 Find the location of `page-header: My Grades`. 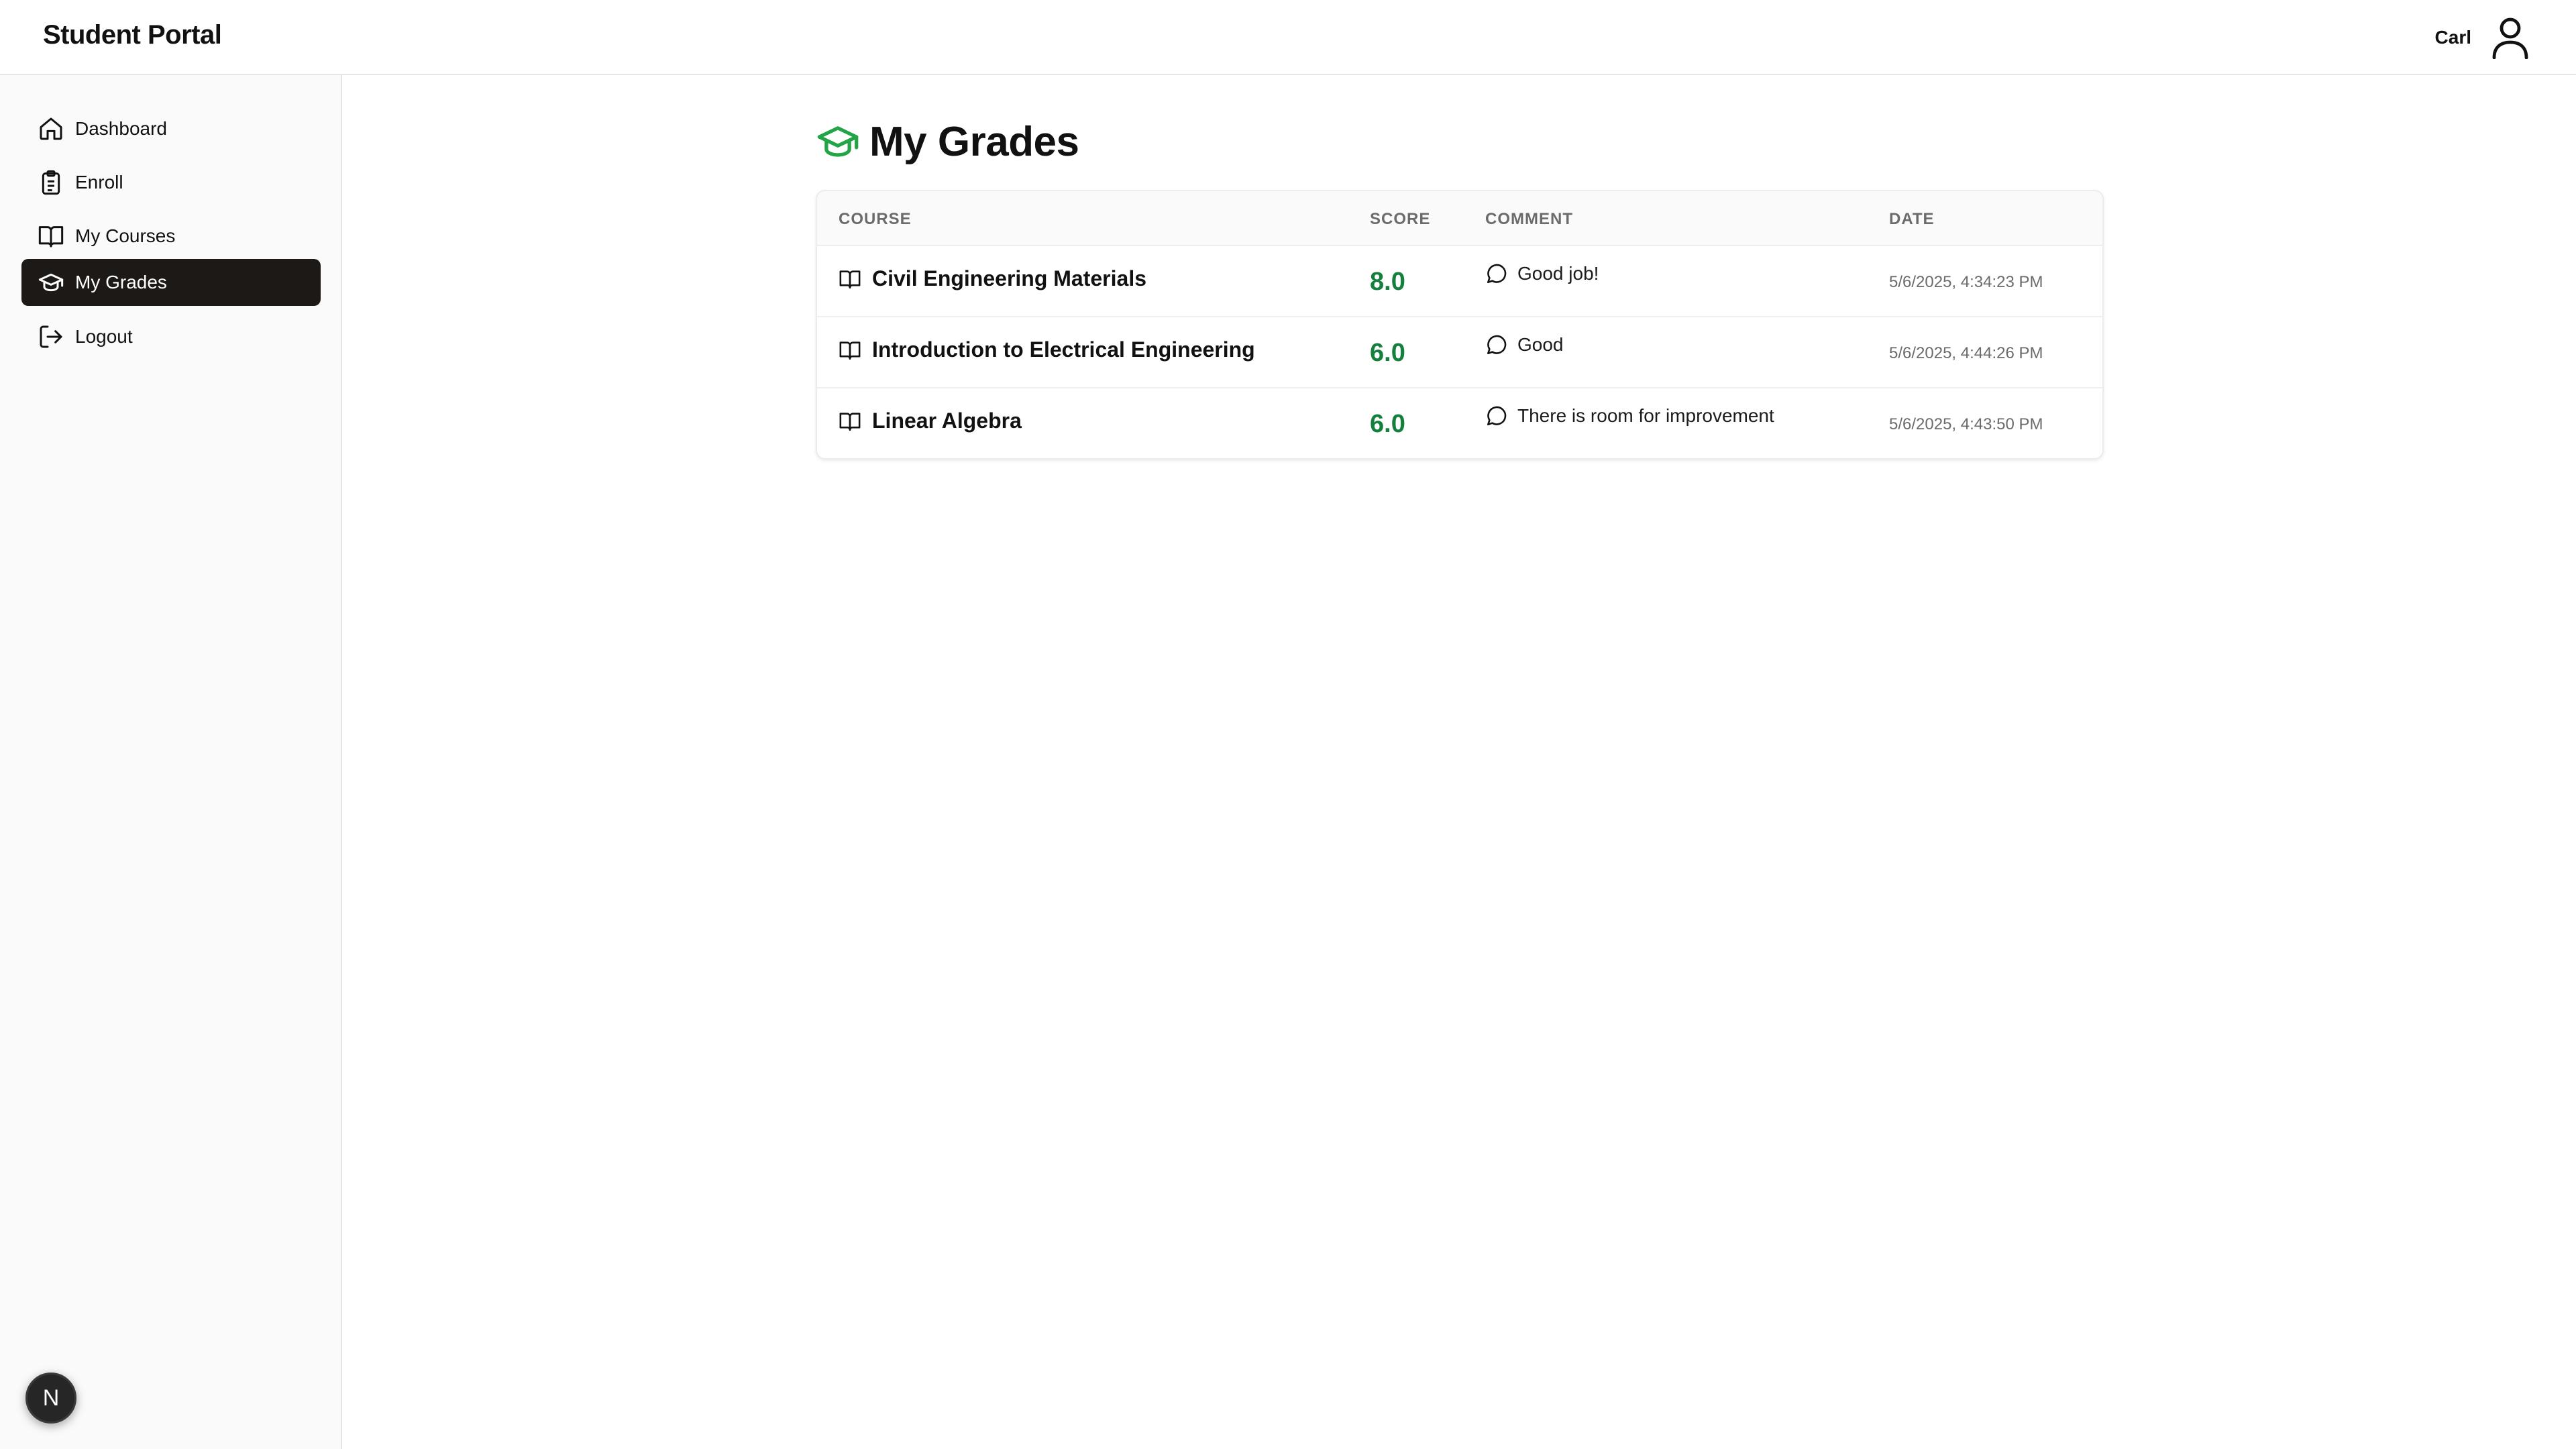

page-header: My Grades is located at coordinates (947, 142).